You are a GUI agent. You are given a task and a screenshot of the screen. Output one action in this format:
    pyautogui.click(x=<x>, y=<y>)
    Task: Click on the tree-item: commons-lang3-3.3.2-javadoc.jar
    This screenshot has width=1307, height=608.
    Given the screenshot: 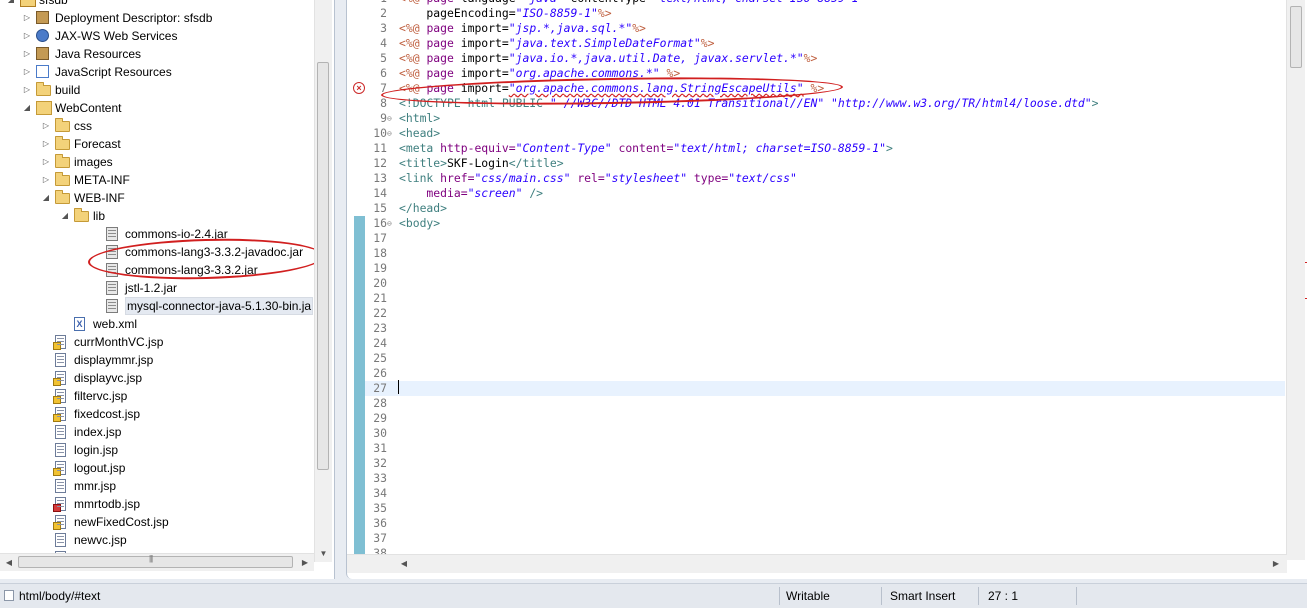 What is the action you would take?
    pyautogui.click(x=157, y=252)
    